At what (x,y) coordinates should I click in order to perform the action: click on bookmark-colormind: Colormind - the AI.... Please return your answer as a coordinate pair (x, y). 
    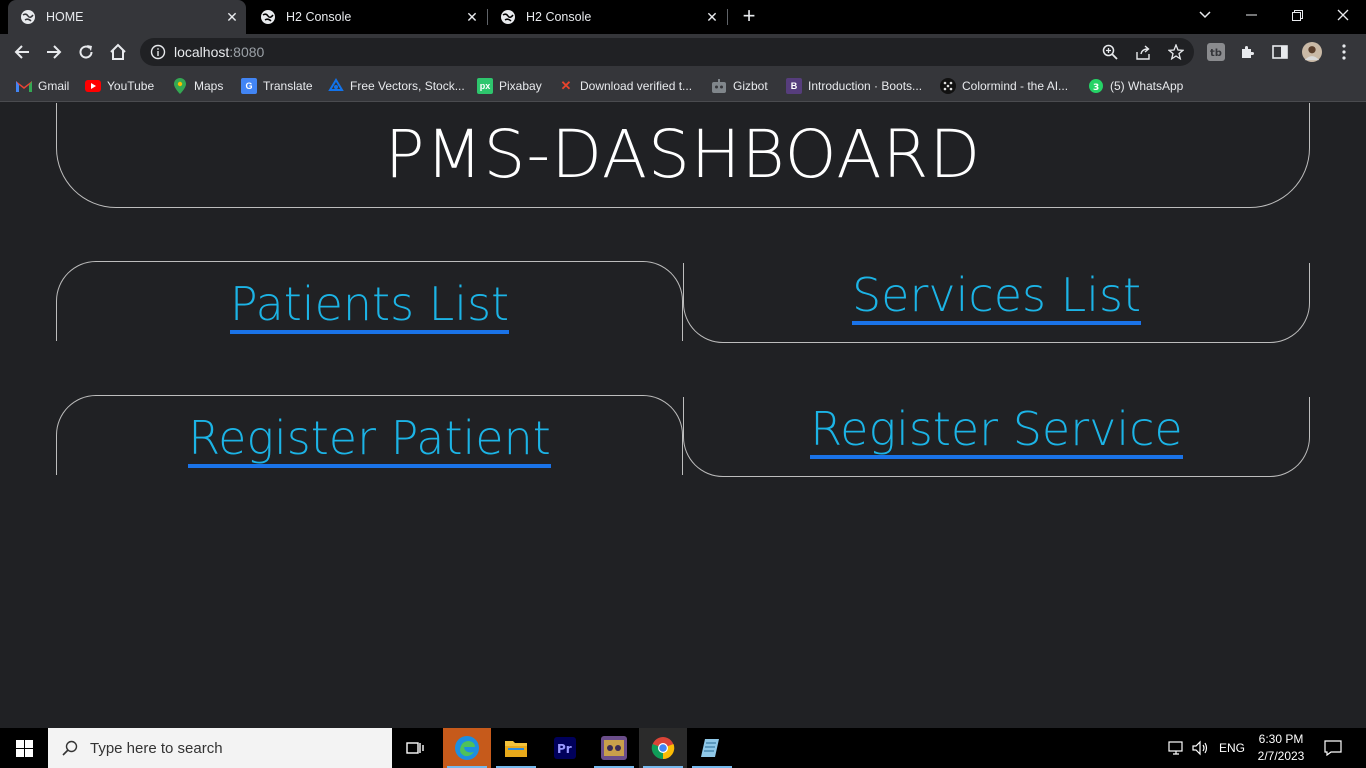
    Looking at the image, I should click on (1004, 86).